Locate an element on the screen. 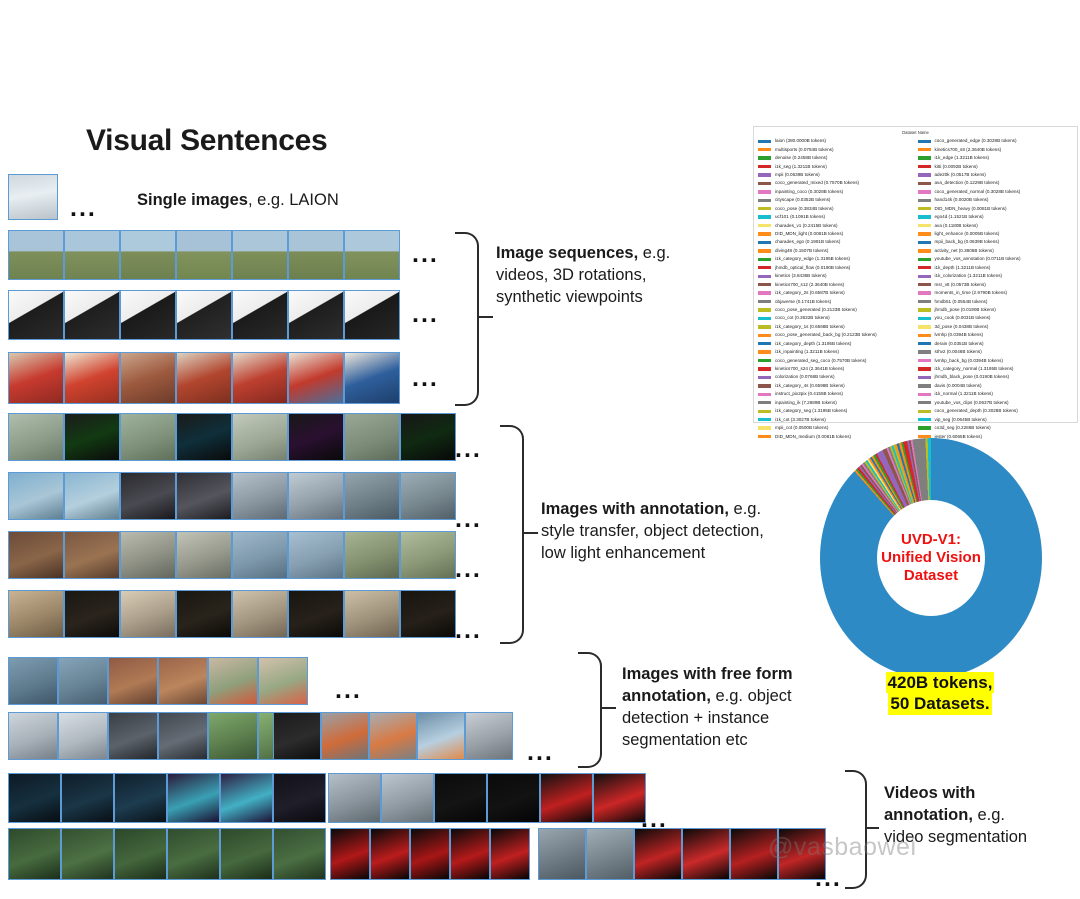 Image resolution: width=1080 pixels, height=899 pixels. legend-label: jhmdb_optical_flow (0.0190B tokens) is located at coordinates (813, 267).